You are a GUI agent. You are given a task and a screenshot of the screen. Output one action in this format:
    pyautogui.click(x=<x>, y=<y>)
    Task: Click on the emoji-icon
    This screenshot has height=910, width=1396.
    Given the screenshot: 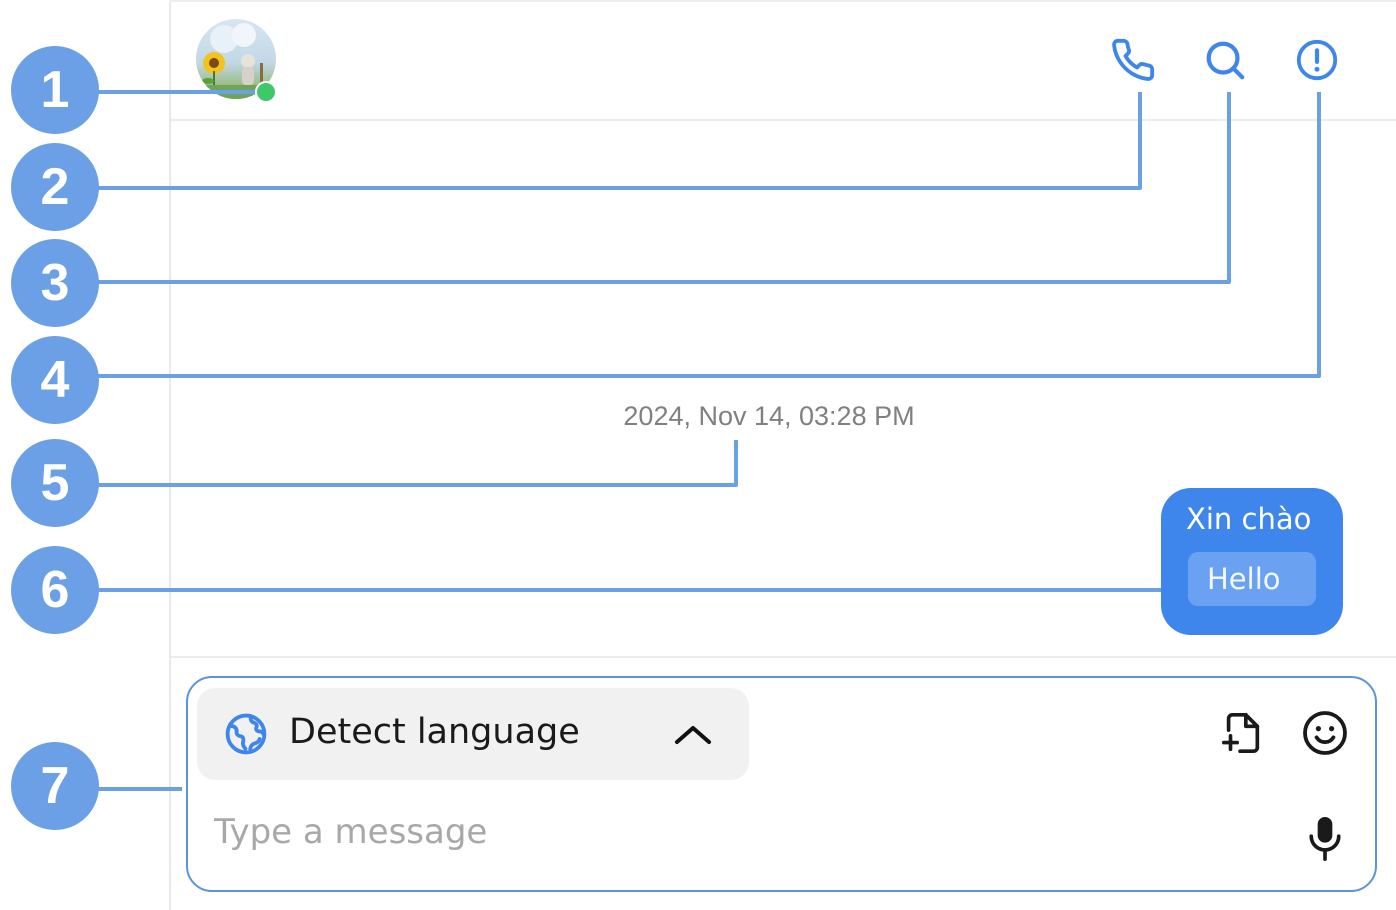 What is the action you would take?
    pyautogui.click(x=1325, y=733)
    